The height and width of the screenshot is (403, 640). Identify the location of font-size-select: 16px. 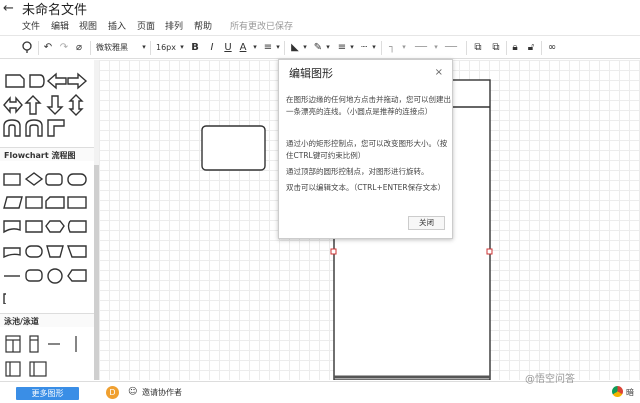
(166, 47).